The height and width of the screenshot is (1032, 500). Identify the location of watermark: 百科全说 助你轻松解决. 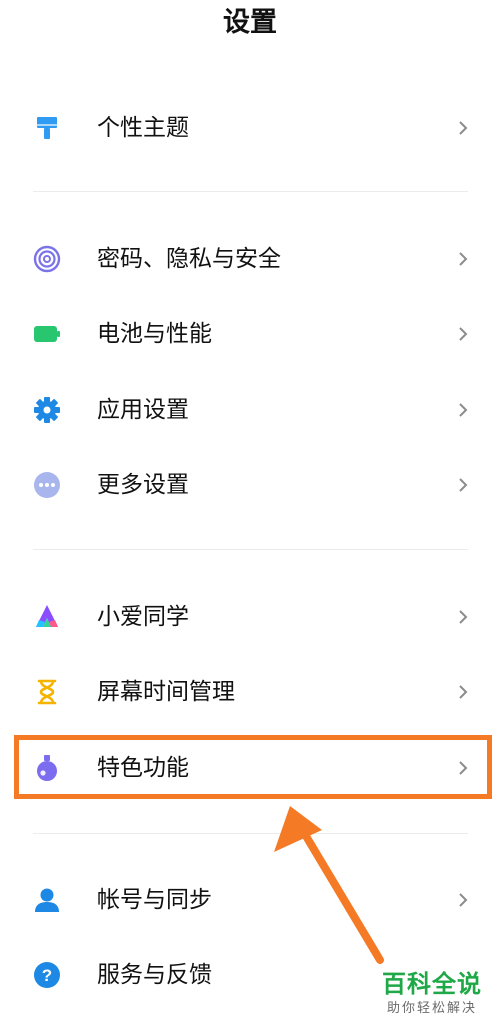
(432, 993).